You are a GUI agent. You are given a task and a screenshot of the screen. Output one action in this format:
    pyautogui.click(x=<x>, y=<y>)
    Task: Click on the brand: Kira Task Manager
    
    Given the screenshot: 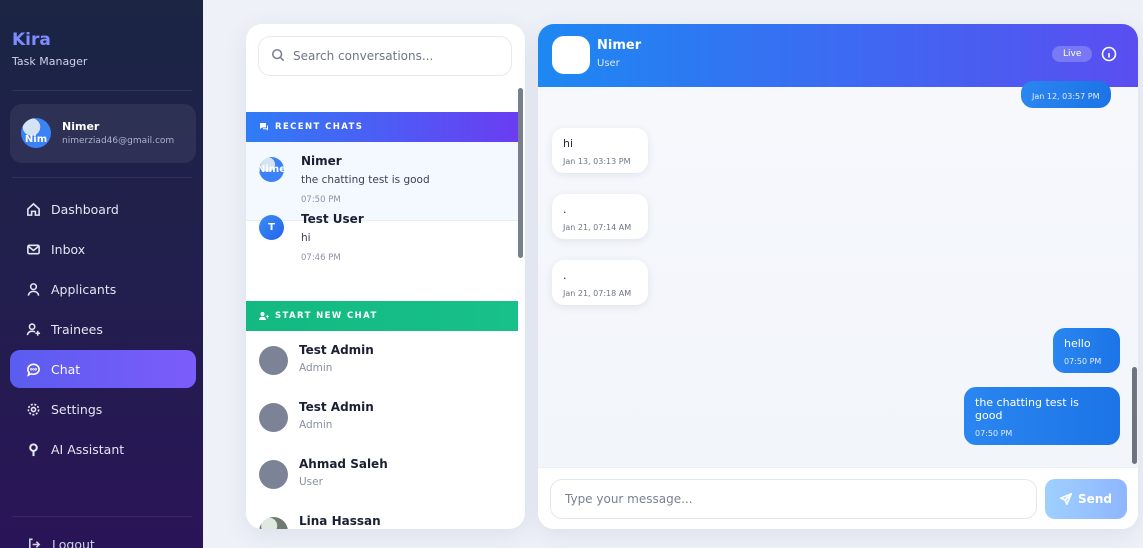 What is the action you would take?
    pyautogui.click(x=49, y=49)
    